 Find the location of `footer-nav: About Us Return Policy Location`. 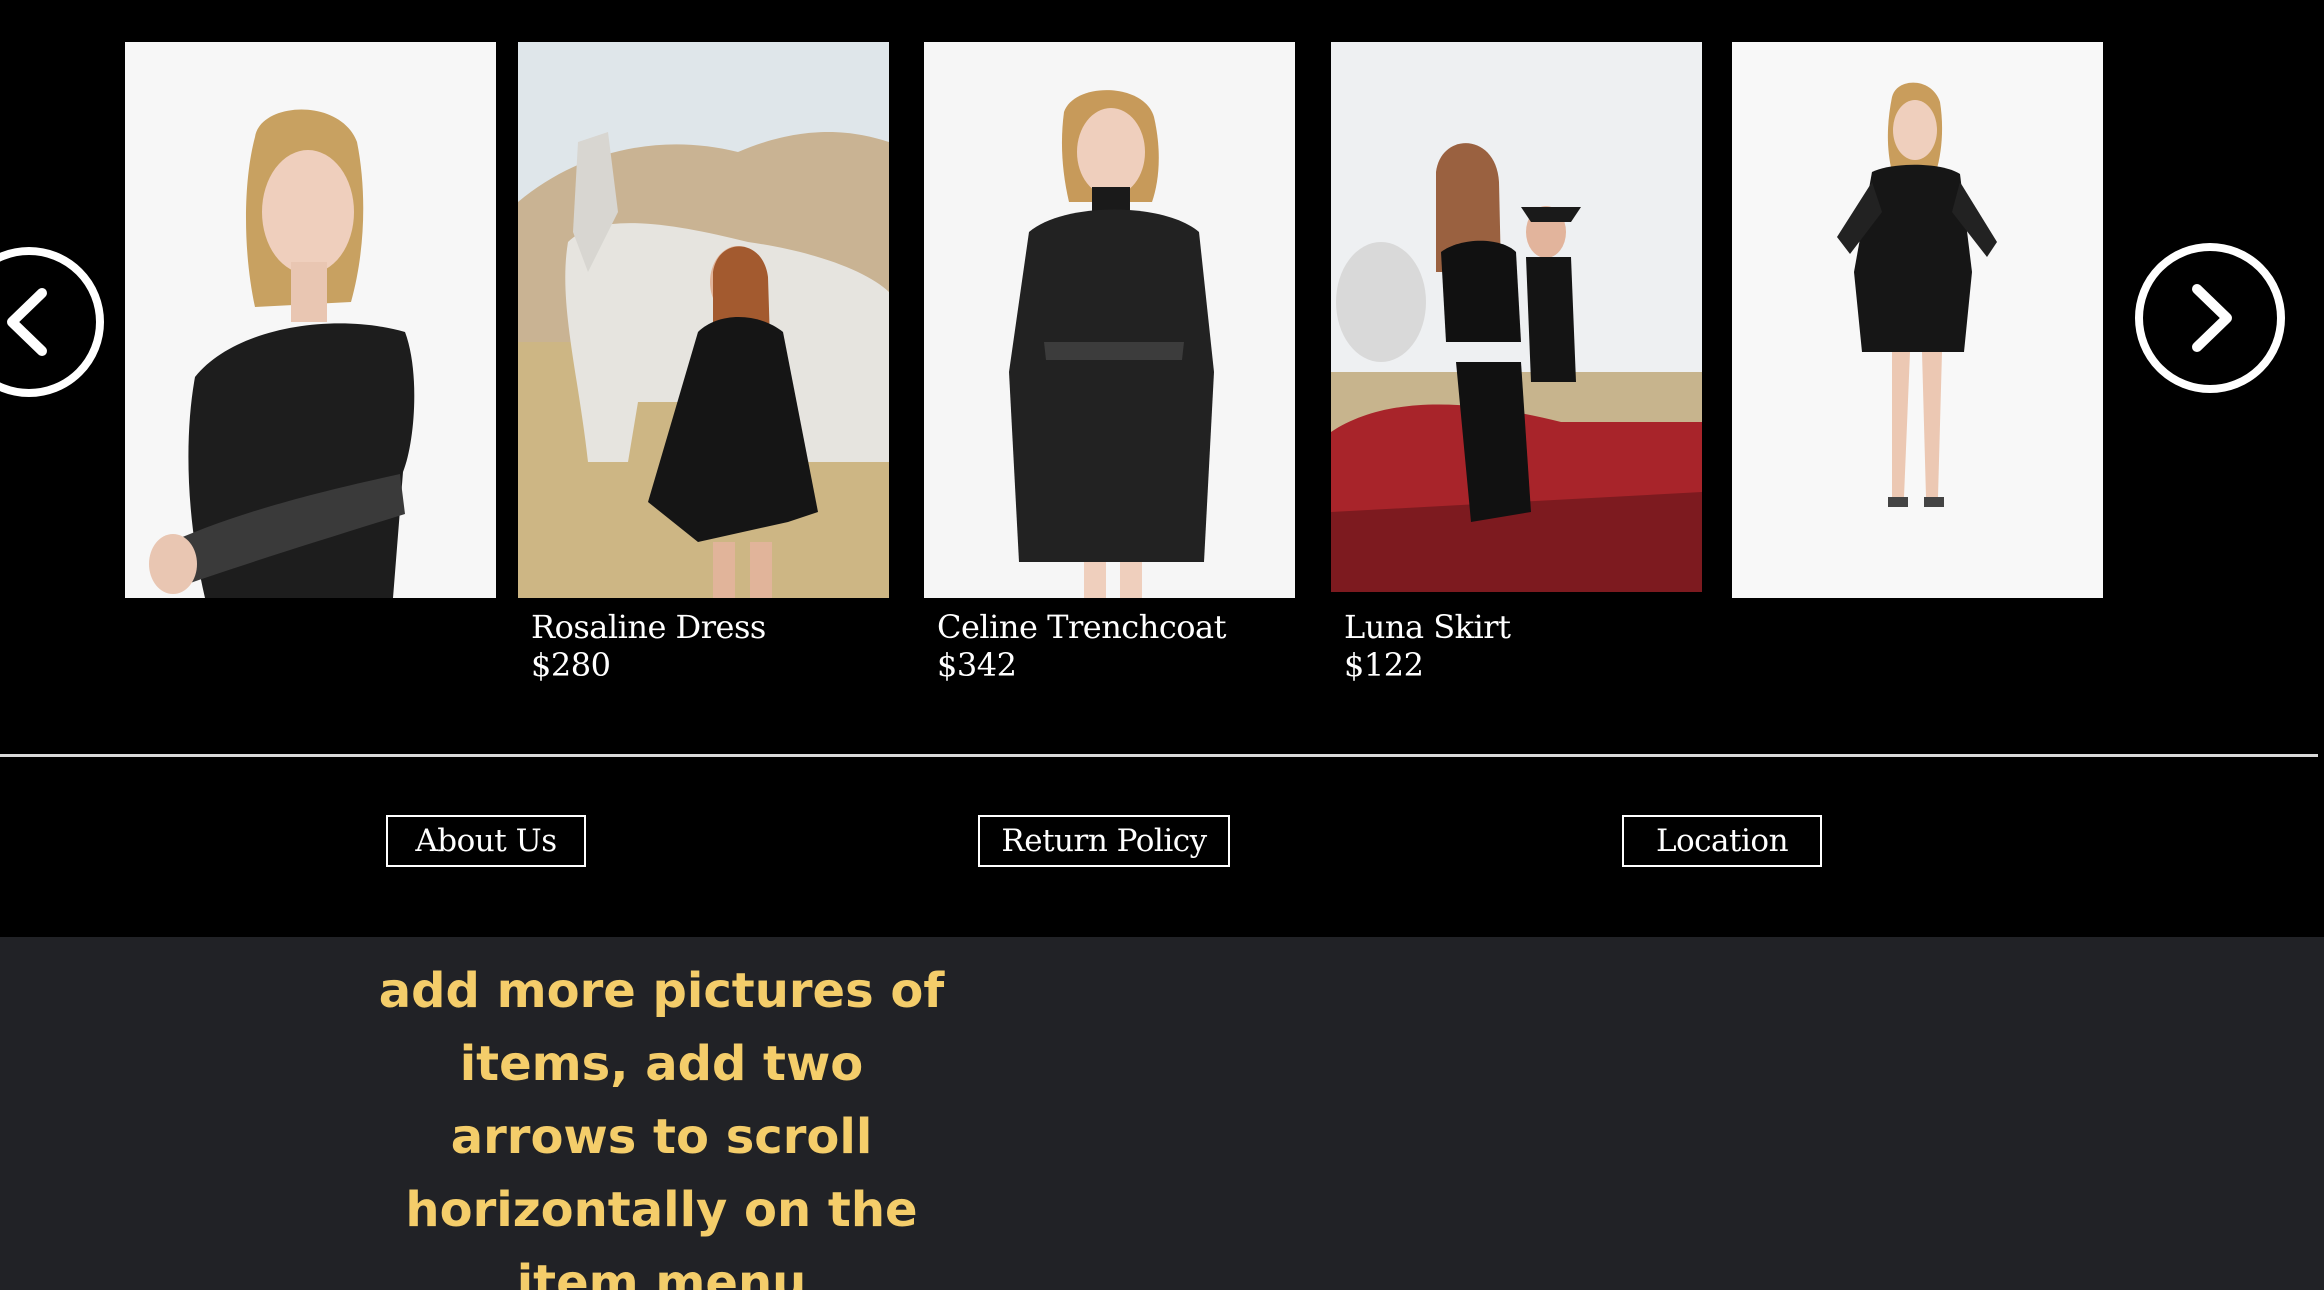

footer-nav: About Us Return Policy Location is located at coordinates (1162, 847).